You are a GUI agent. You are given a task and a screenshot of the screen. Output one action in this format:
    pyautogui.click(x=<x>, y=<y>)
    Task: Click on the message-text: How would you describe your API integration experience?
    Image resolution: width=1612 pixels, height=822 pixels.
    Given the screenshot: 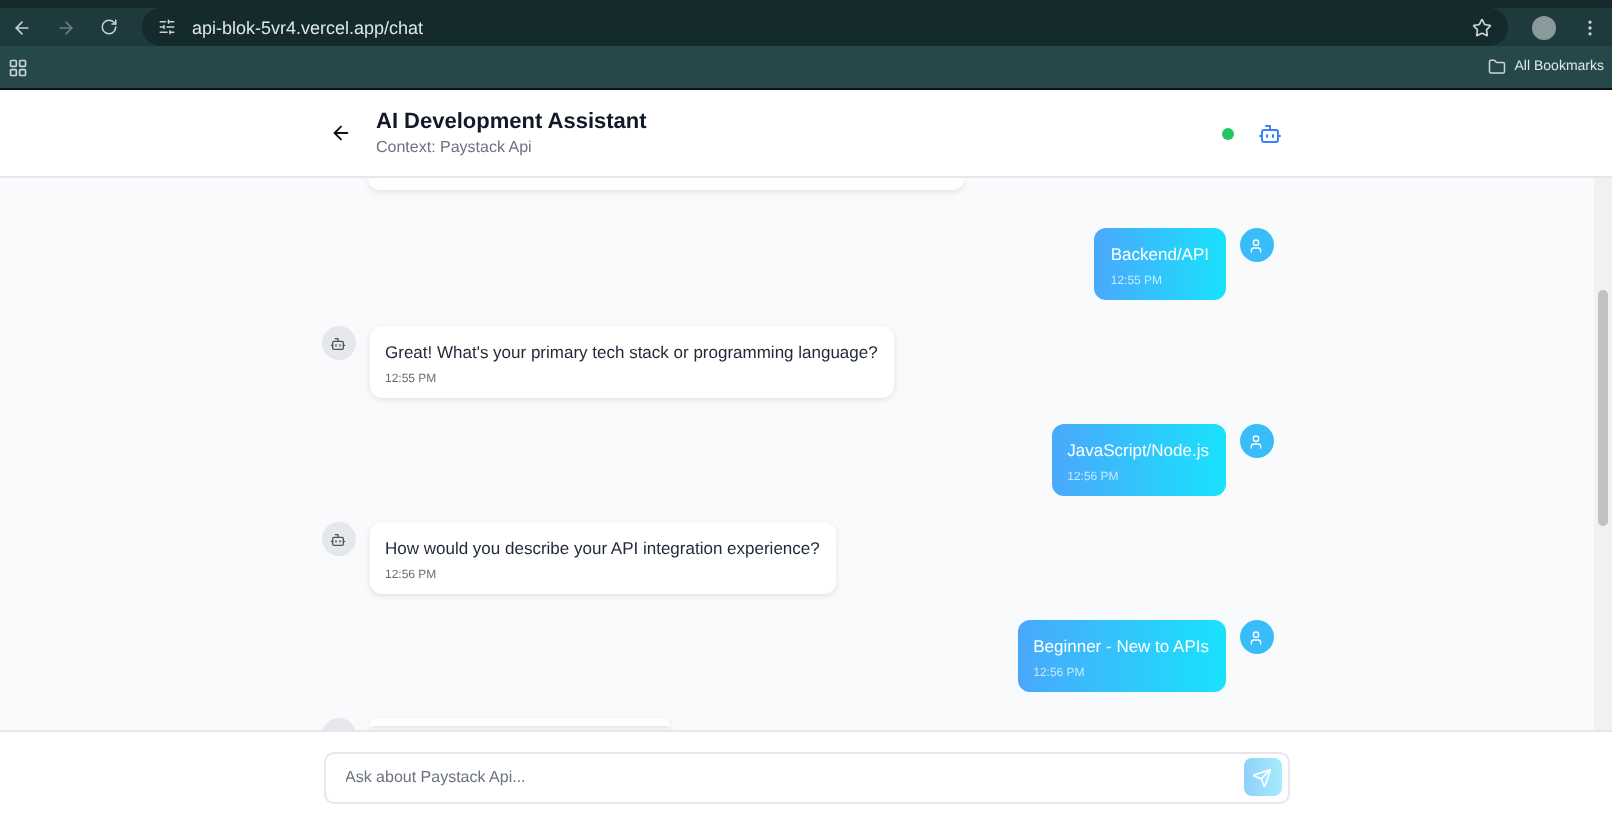 What is the action you would take?
    pyautogui.click(x=602, y=548)
    